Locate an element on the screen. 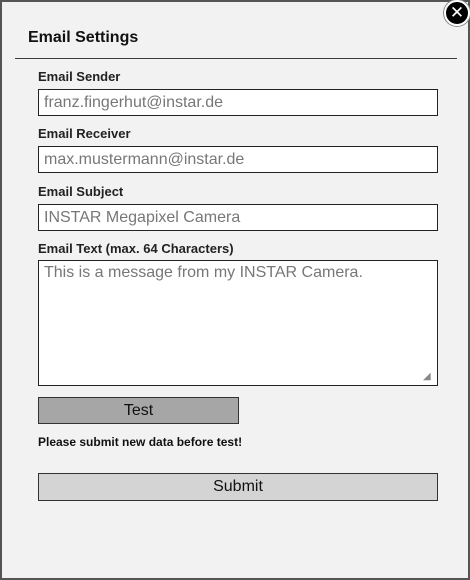 The image size is (470, 580). submit-button: Submit is located at coordinates (238, 487).